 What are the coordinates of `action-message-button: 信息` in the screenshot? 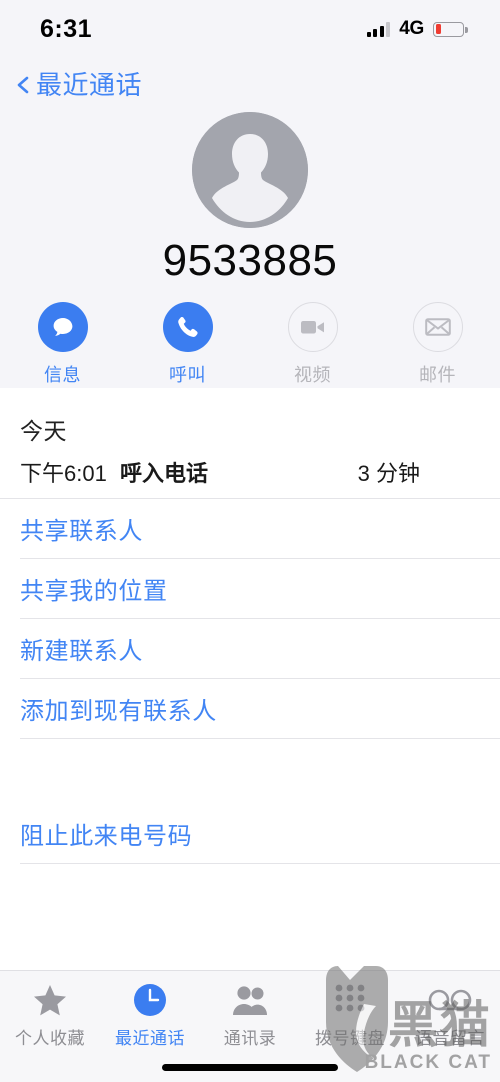 It's located at (62, 344).